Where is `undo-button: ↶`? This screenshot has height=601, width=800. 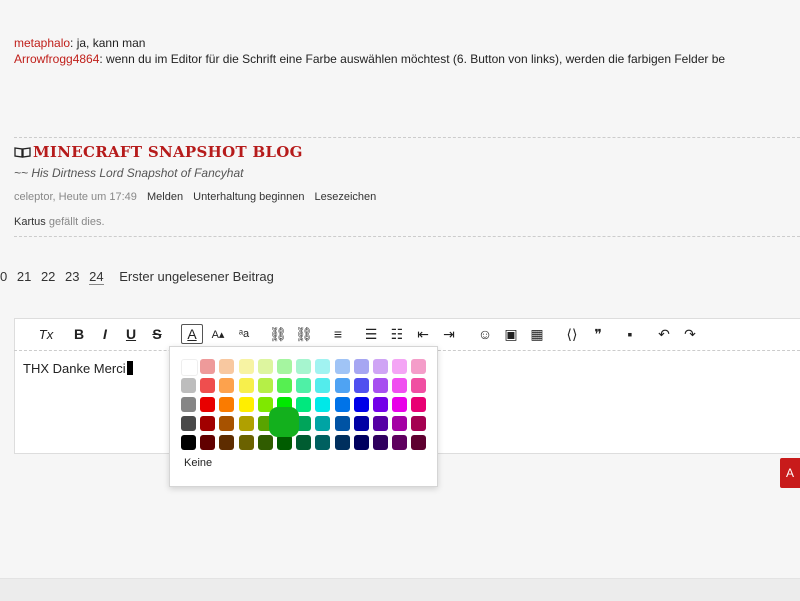
undo-button: ↶ is located at coordinates (664, 334).